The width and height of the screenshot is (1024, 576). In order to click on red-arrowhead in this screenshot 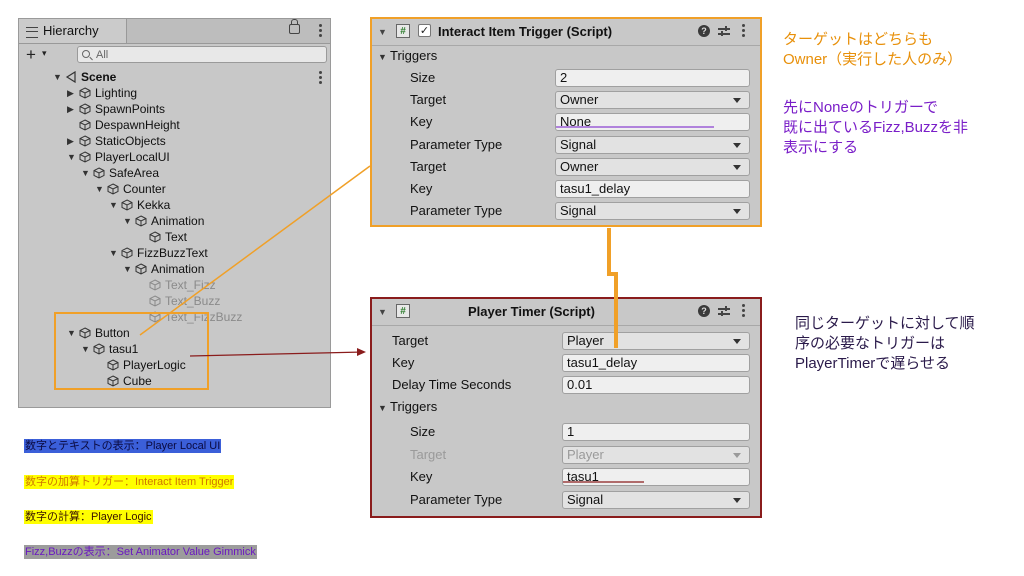, I will do `click(361, 352)`.